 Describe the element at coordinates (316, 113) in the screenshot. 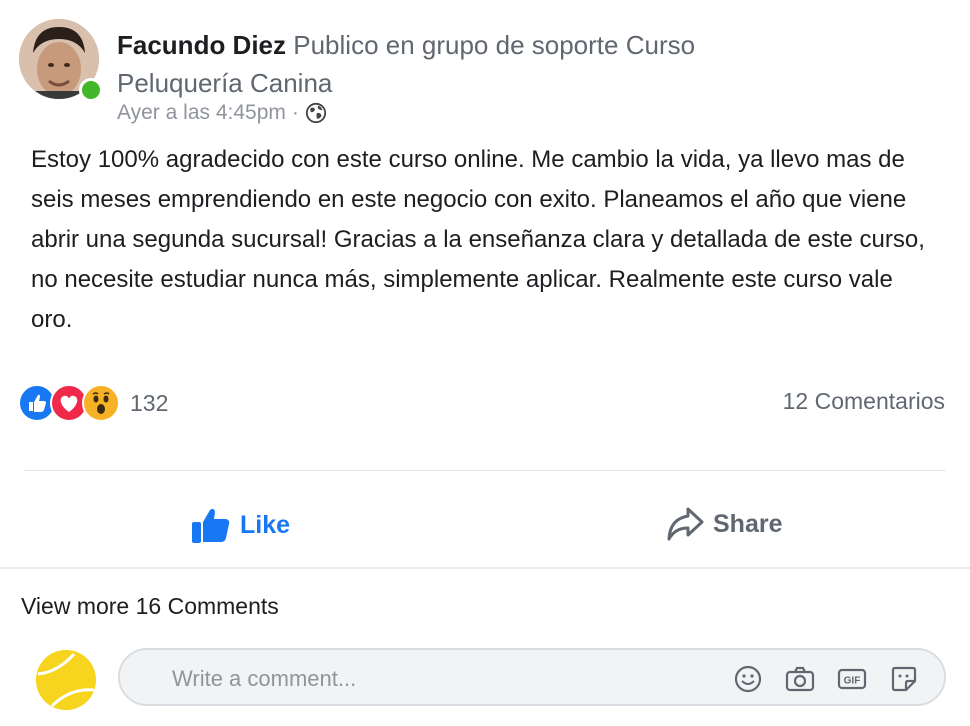

I see `globe-icon` at that location.